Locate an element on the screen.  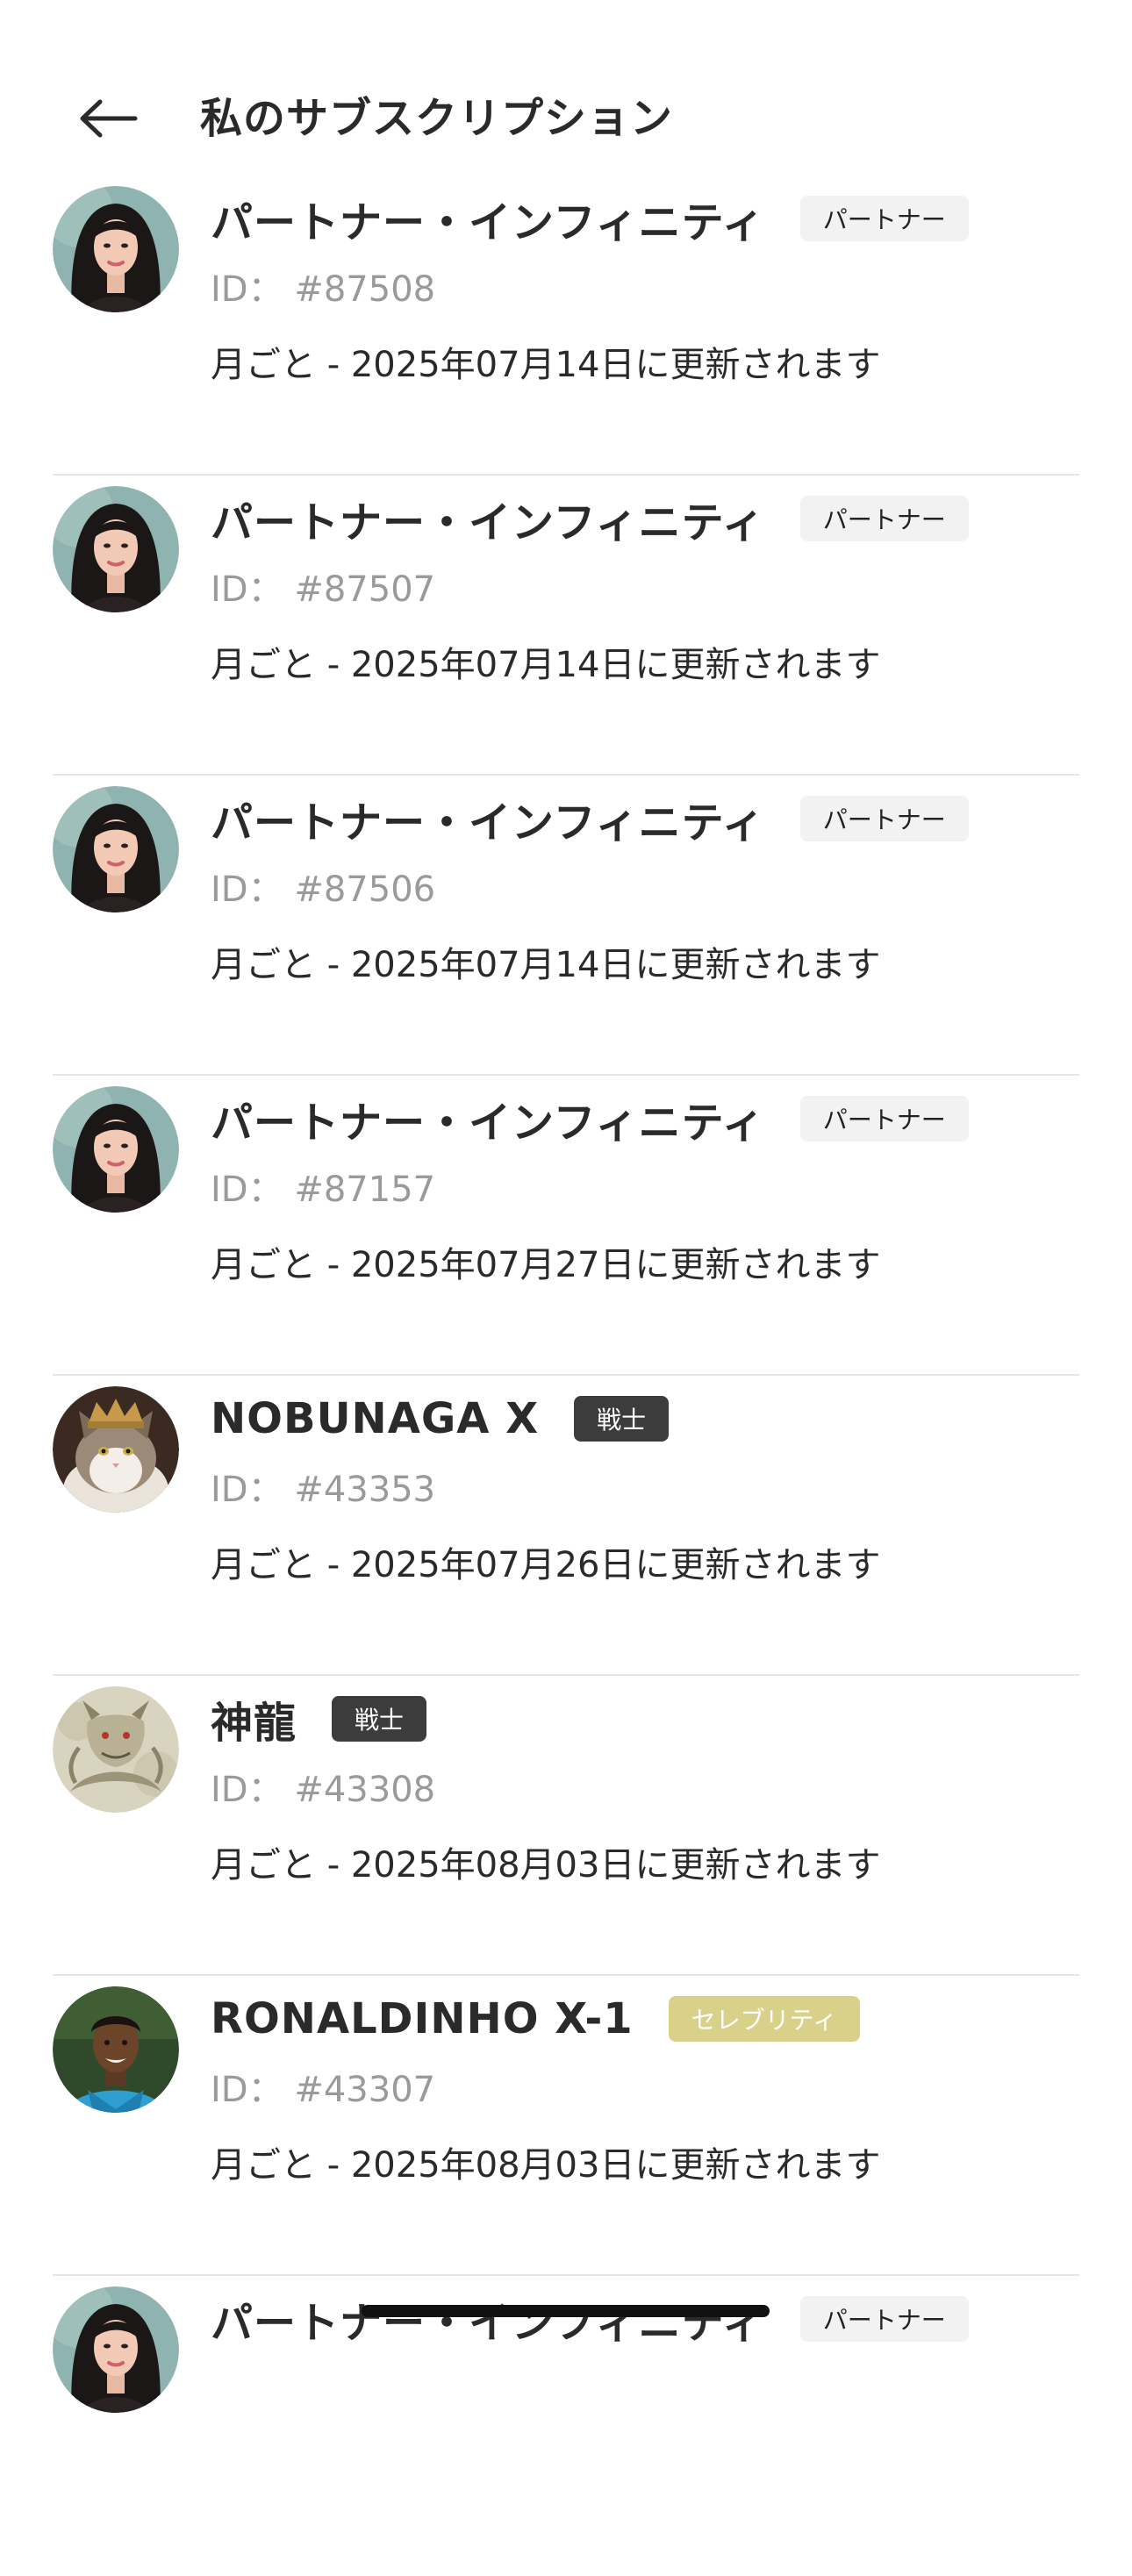
name-line: RONALDINHO X-1 セレブリティ is located at coordinates (535, 2019).